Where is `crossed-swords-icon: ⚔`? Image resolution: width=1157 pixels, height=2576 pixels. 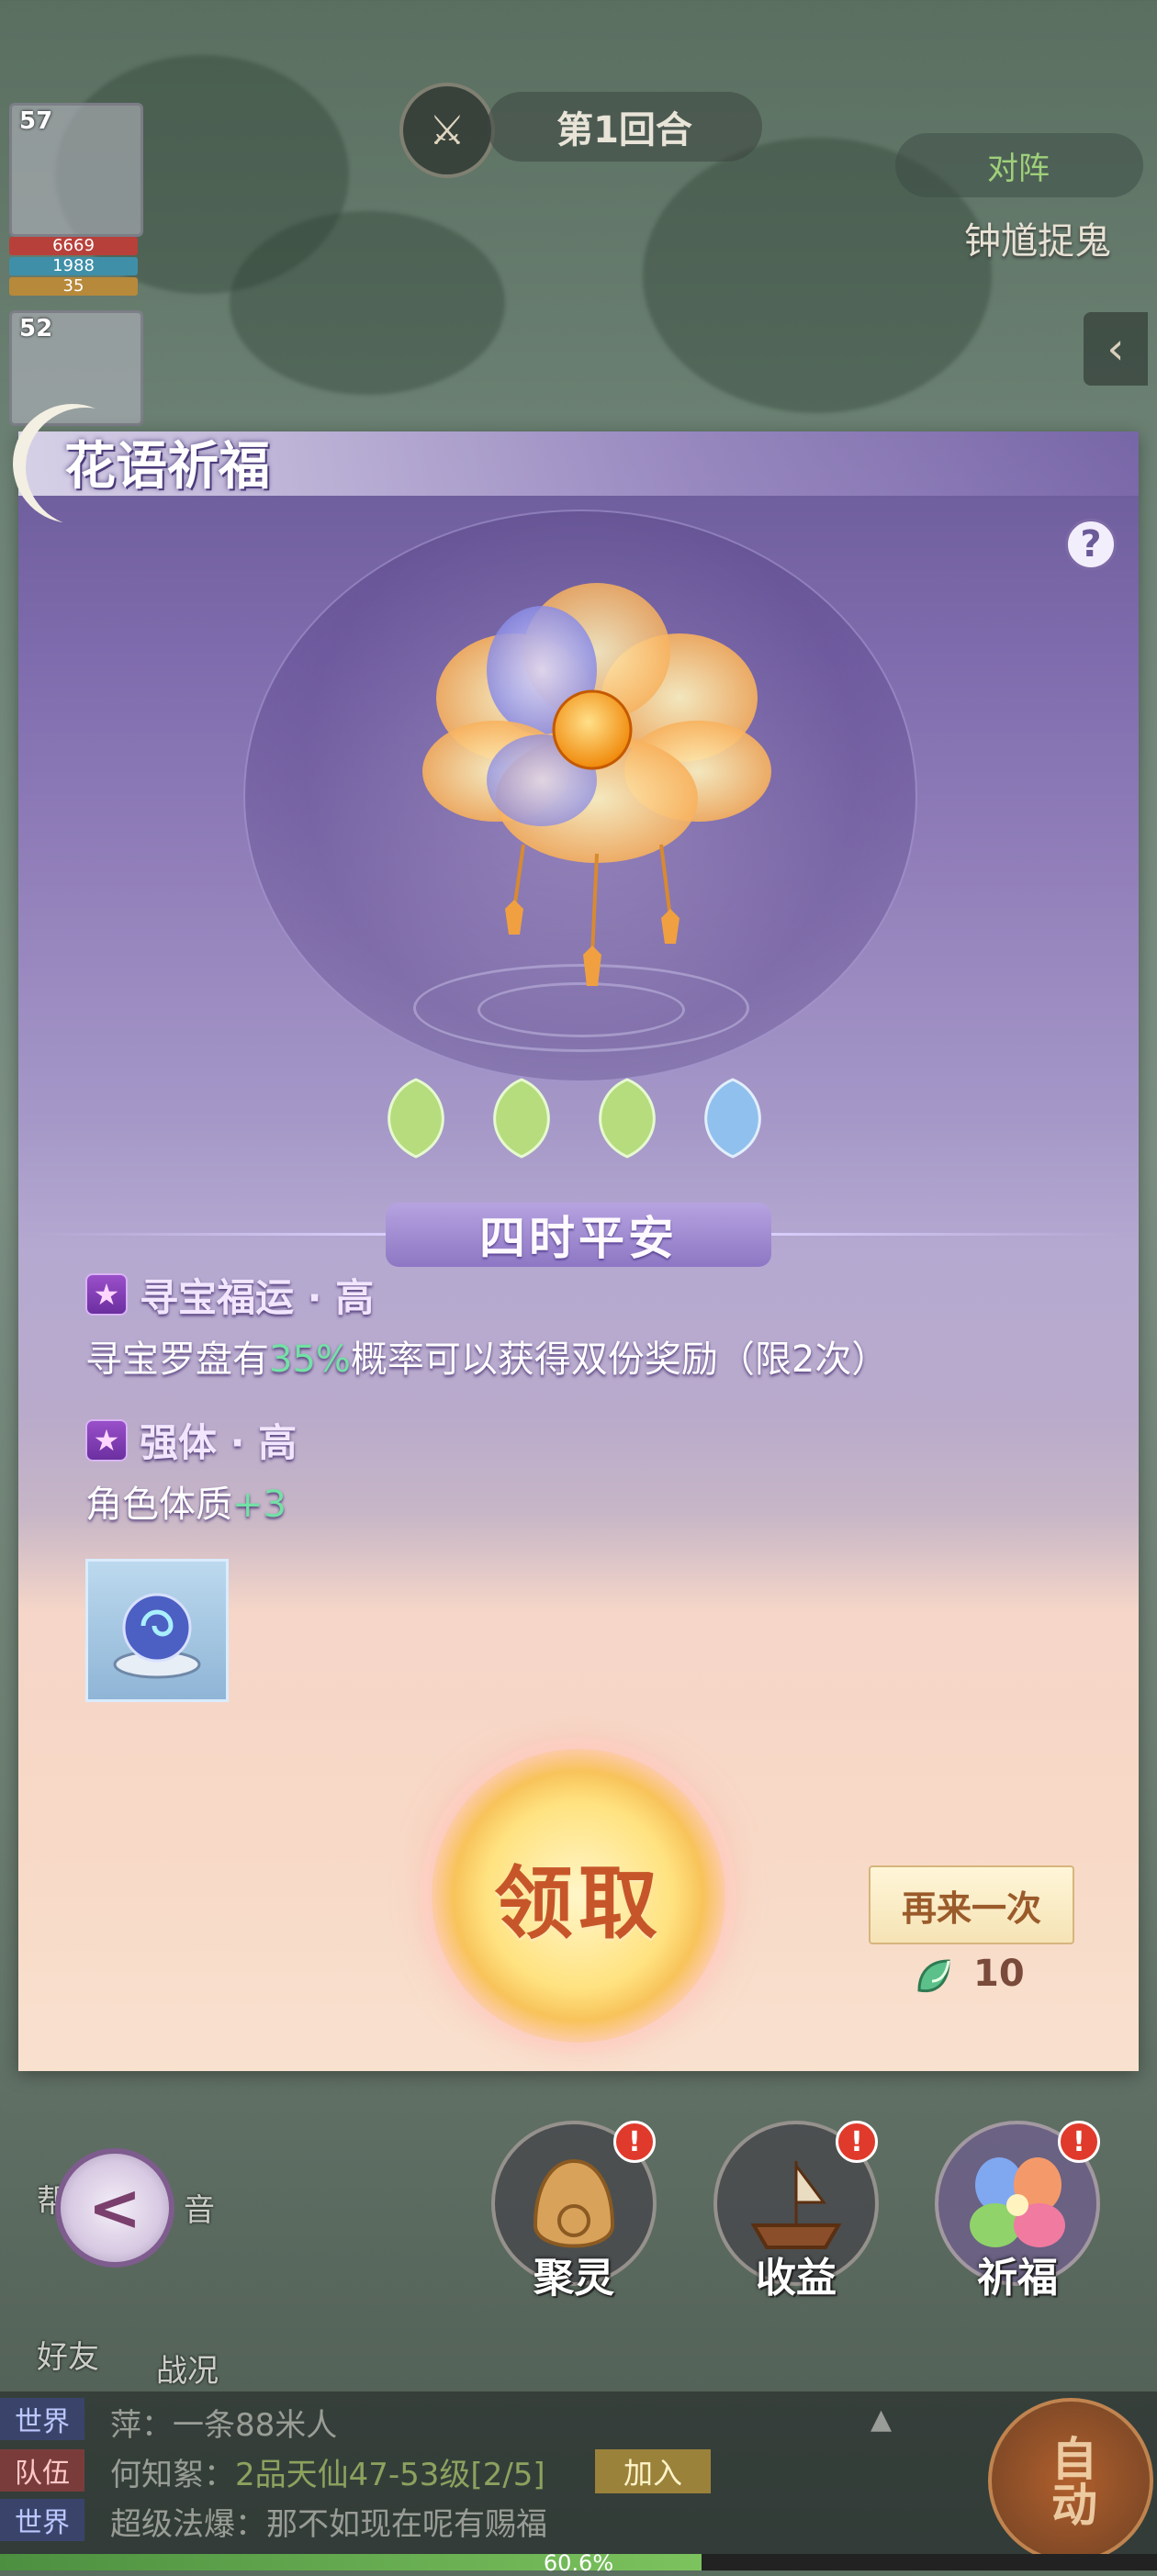
crossed-swords-icon: ⚔ is located at coordinates (447, 130).